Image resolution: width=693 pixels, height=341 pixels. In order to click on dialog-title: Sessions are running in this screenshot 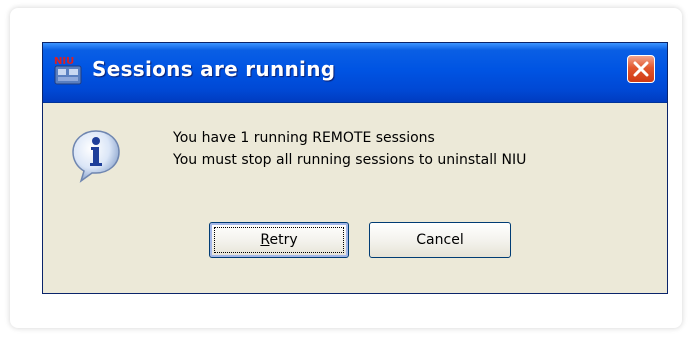, I will do `click(214, 69)`.